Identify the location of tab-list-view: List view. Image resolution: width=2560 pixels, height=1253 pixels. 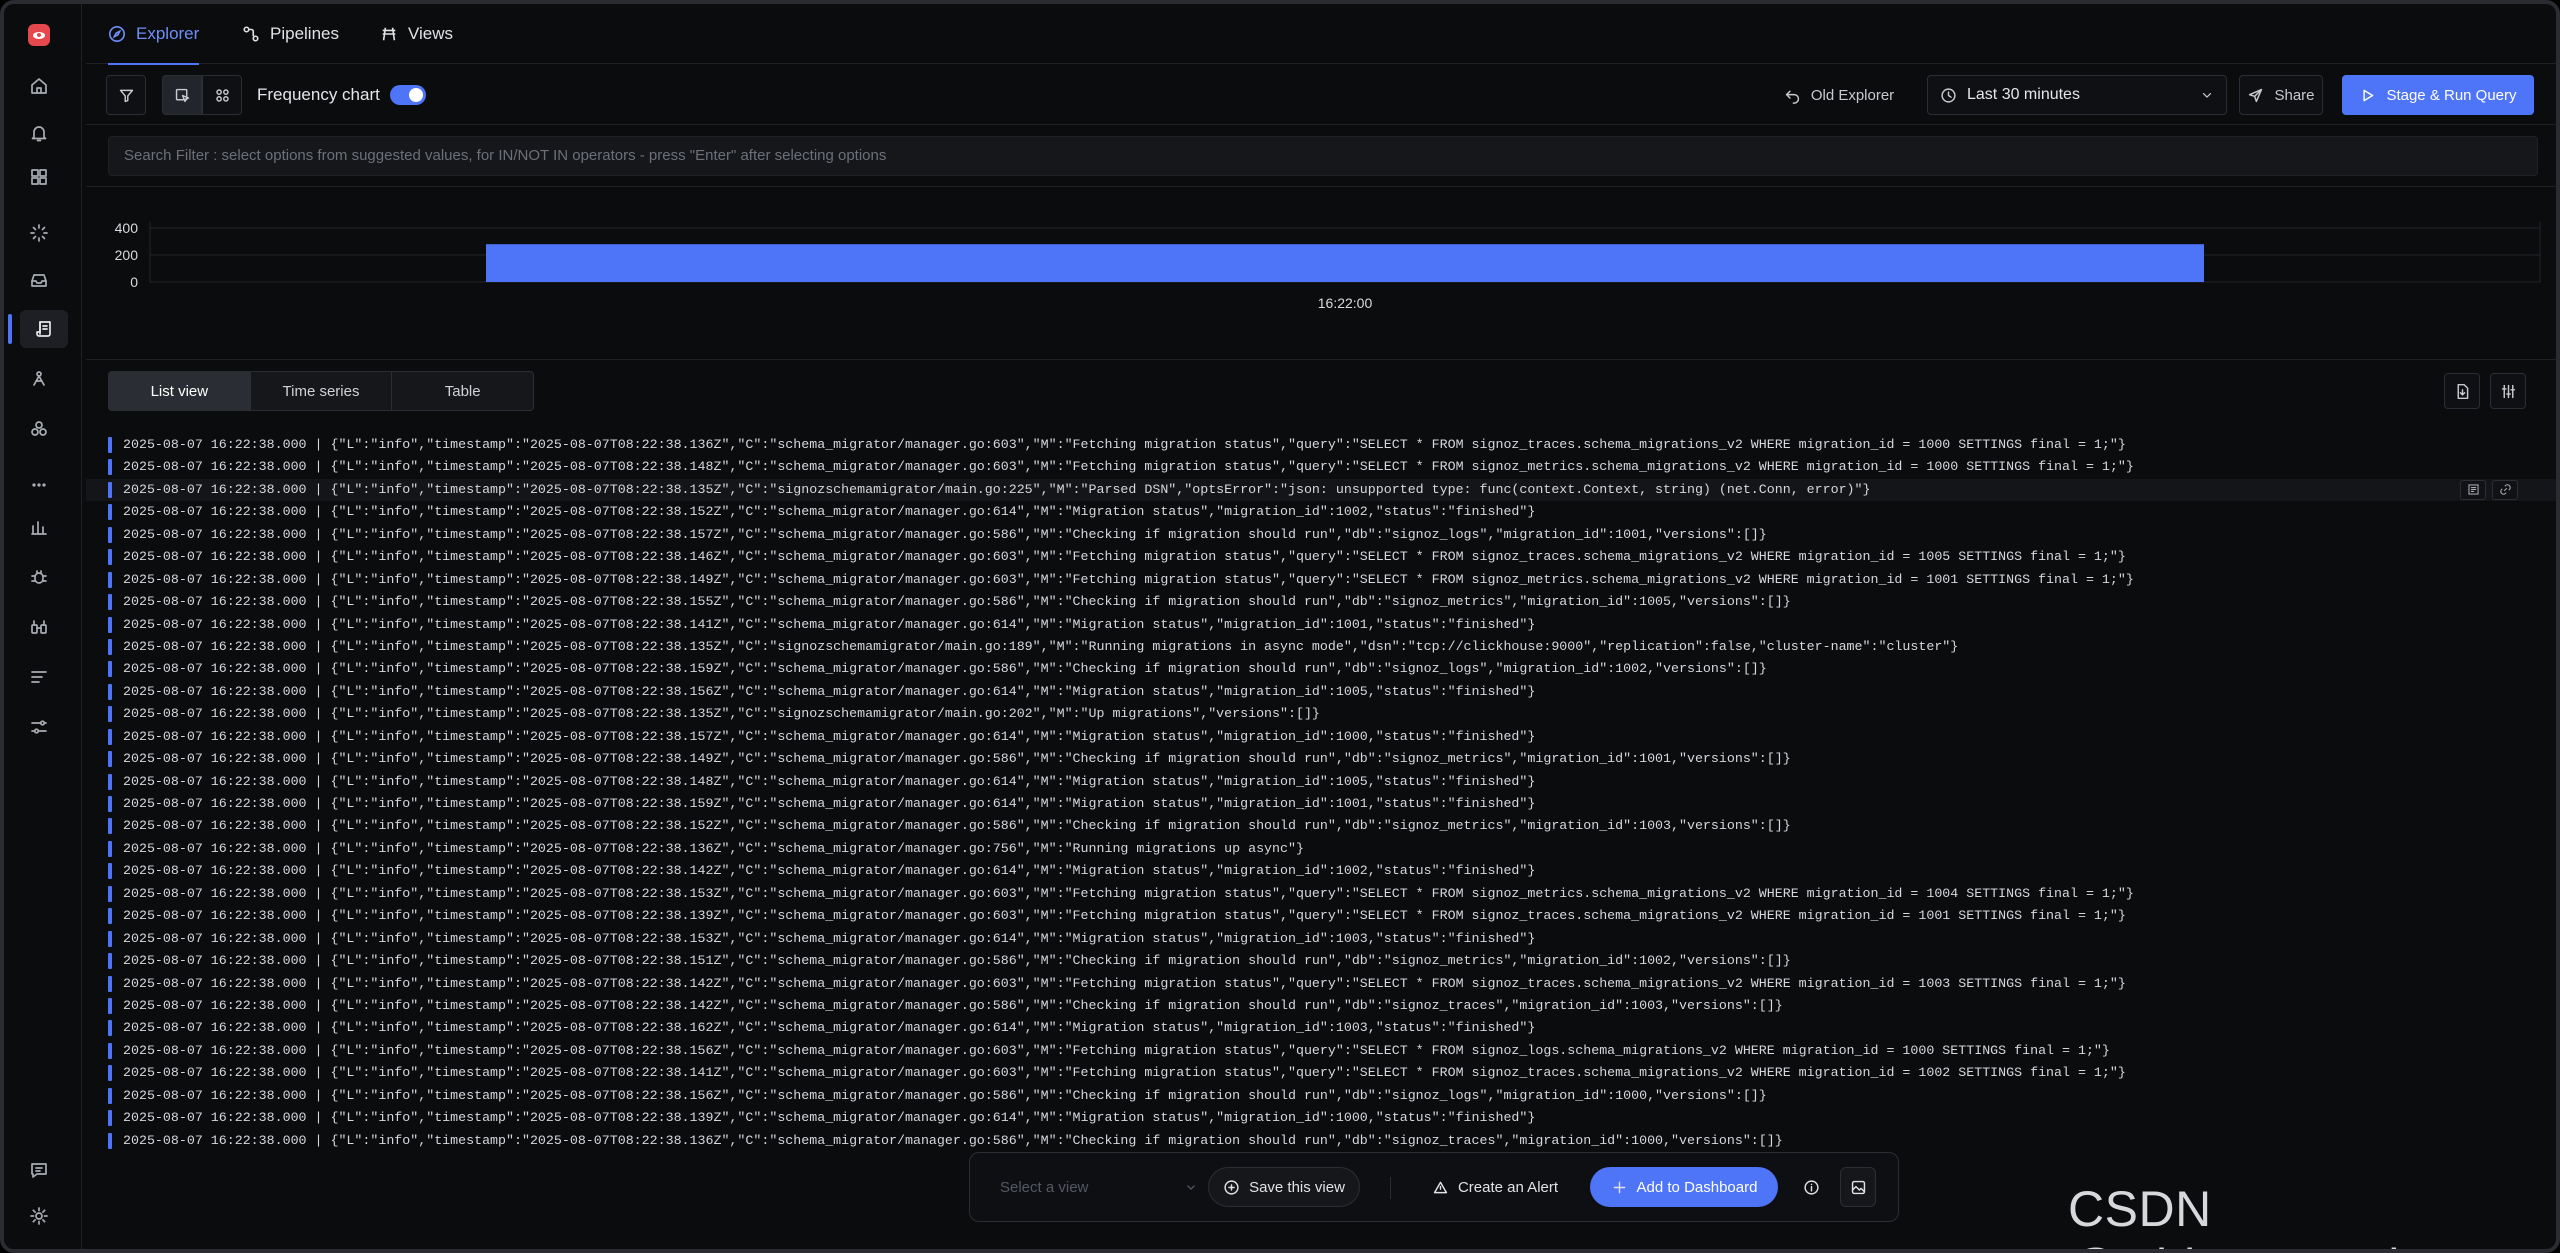
(180, 391).